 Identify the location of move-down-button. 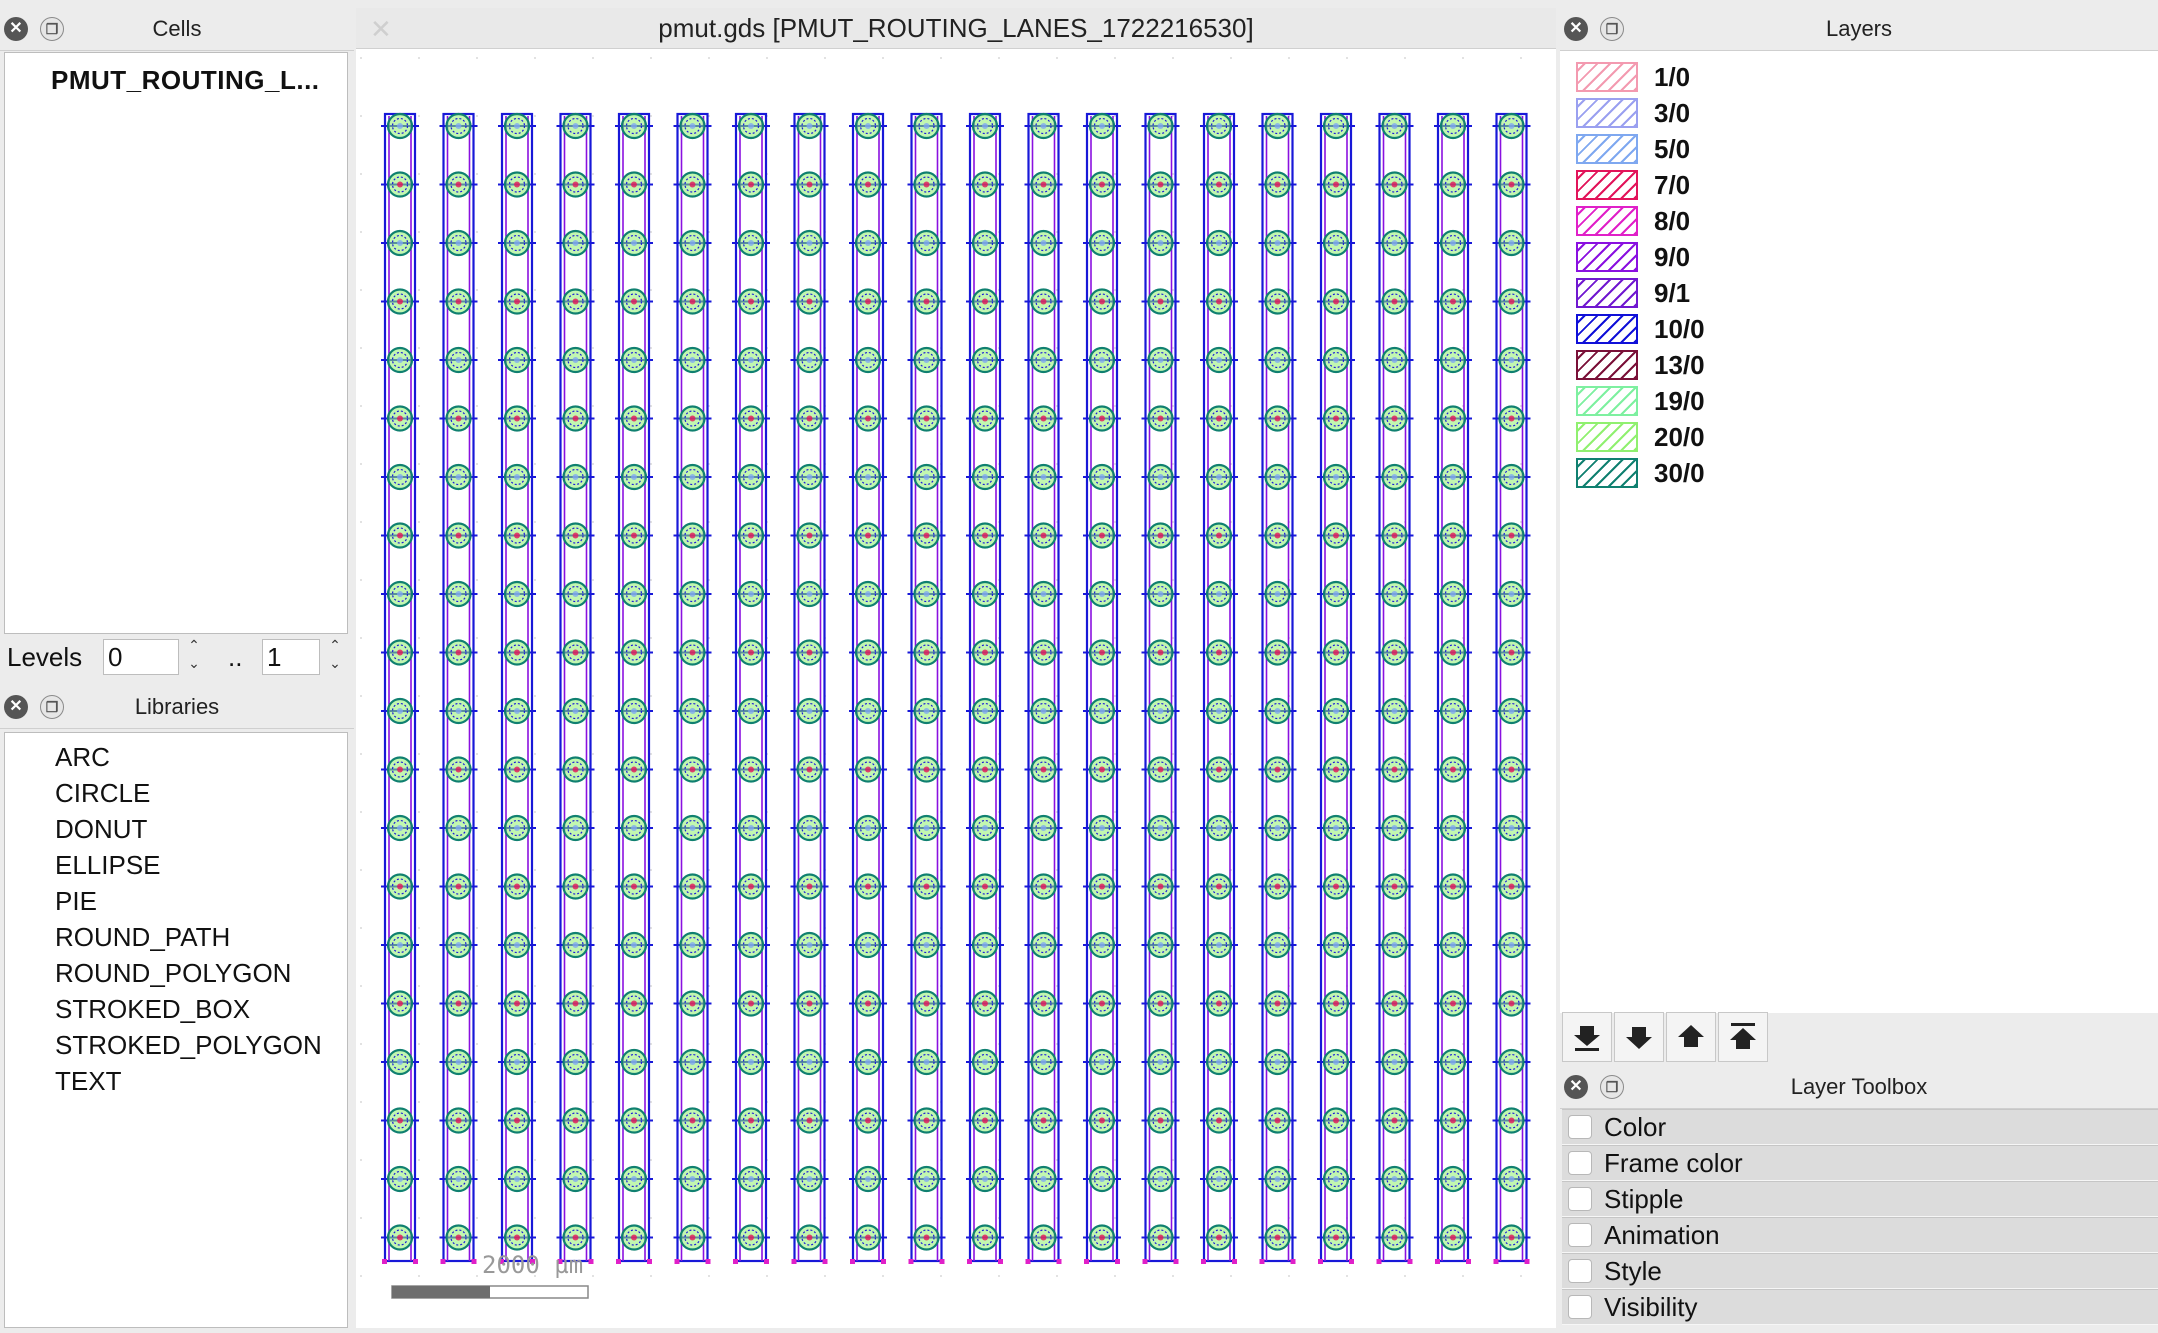
(1639, 1037).